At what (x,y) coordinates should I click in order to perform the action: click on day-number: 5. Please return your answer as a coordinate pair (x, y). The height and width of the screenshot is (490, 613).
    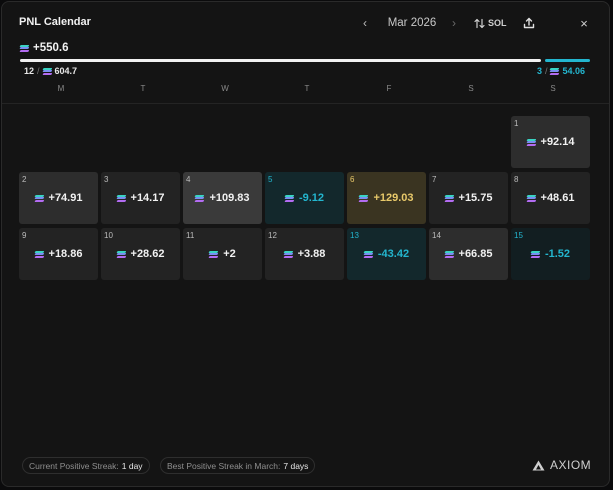
    Looking at the image, I should click on (270, 179).